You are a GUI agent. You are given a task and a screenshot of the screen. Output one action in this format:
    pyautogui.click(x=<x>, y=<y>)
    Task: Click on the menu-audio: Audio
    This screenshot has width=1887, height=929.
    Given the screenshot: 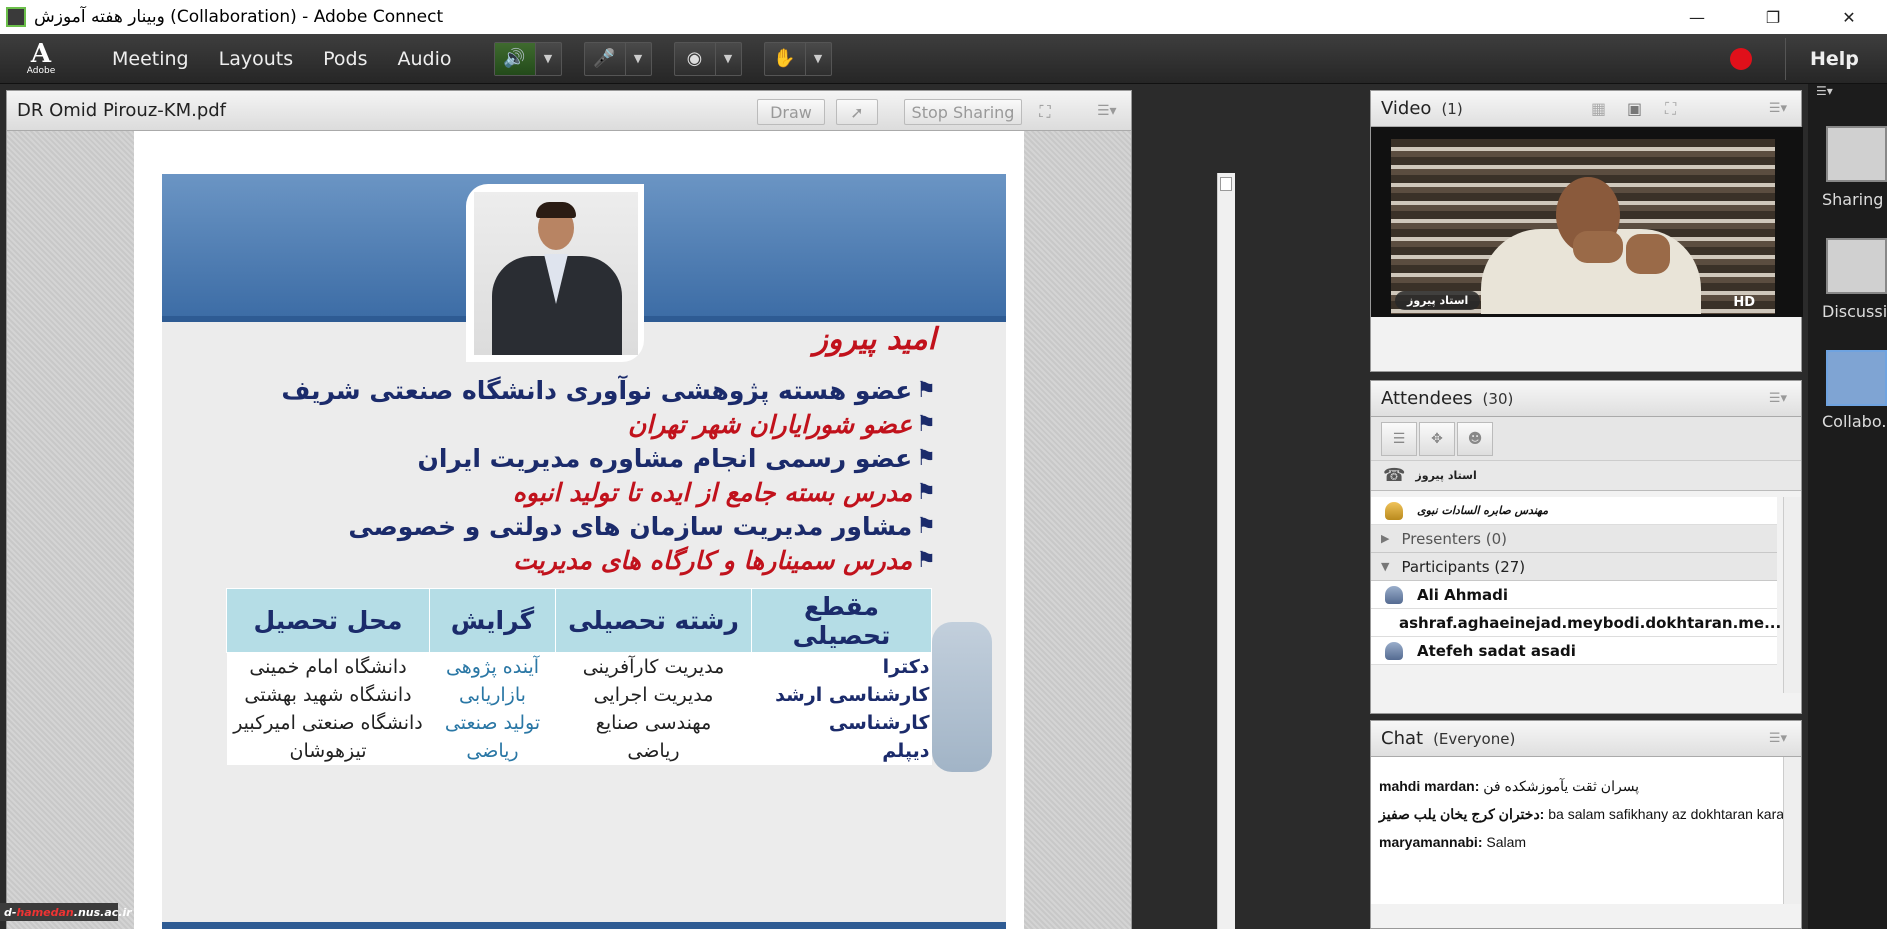 What is the action you would take?
    pyautogui.click(x=424, y=59)
    